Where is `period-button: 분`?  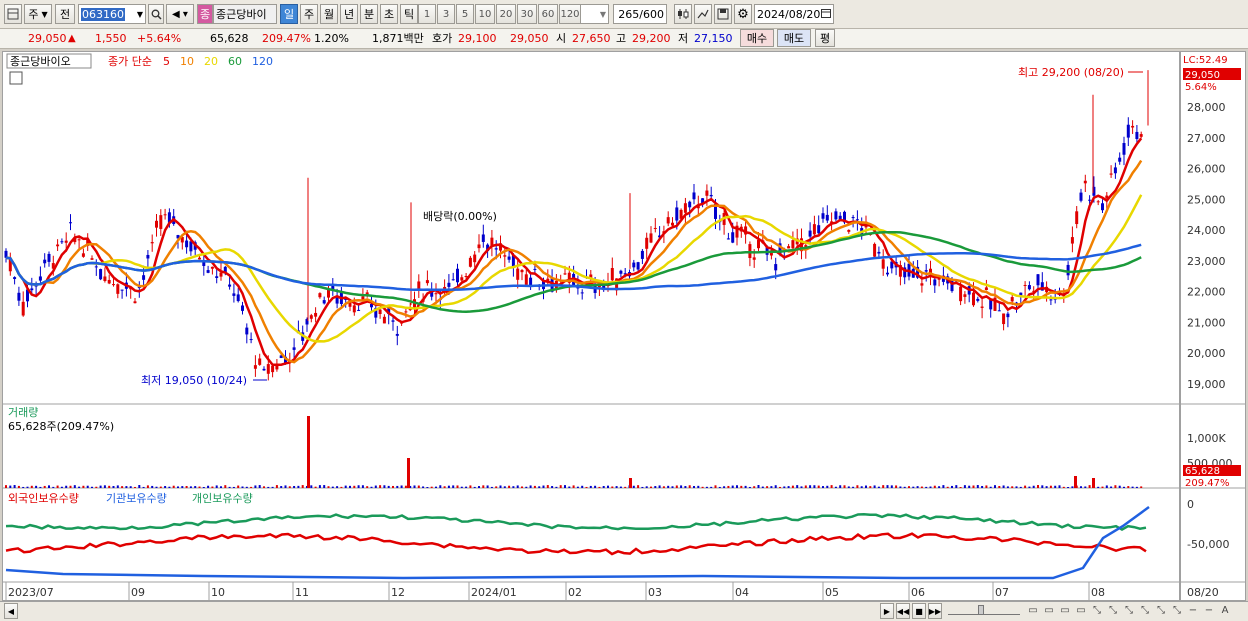
period-button: 분 is located at coordinates (369, 14).